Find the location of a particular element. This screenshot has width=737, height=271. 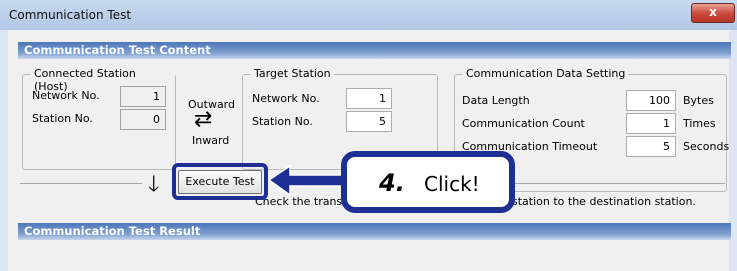

data-length-label: Data Length is located at coordinates (496, 100).